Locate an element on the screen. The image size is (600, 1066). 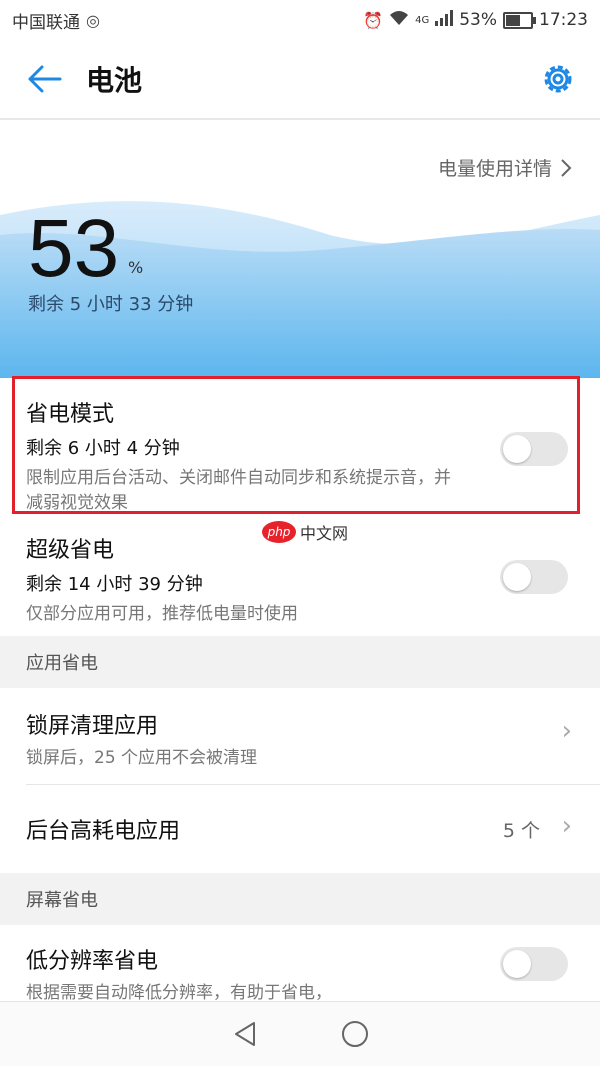
watermark-badge: php is located at coordinates (279, 532).